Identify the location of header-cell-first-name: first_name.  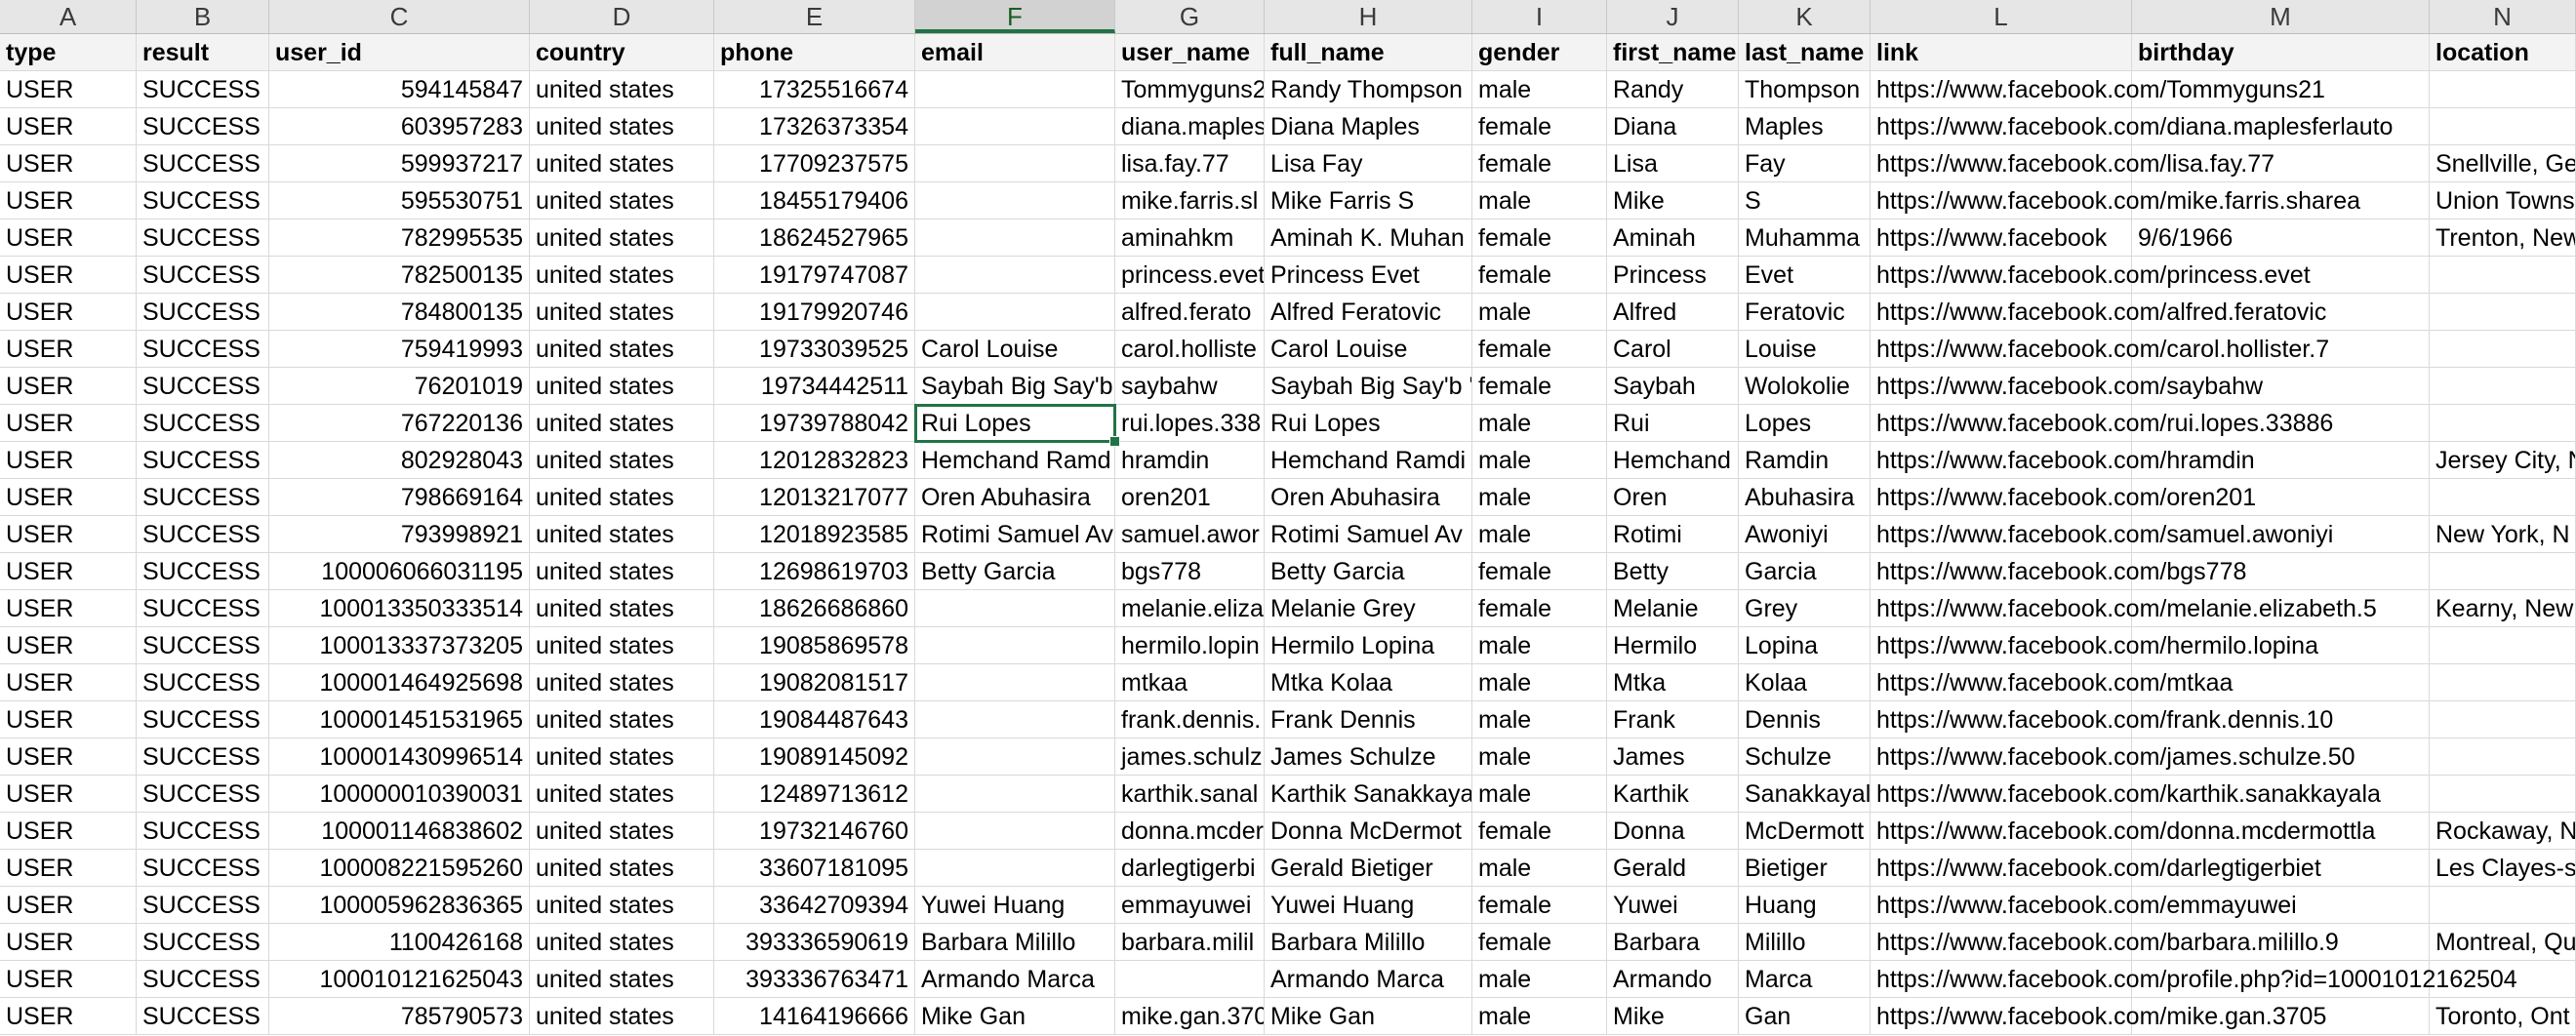
(1673, 52).